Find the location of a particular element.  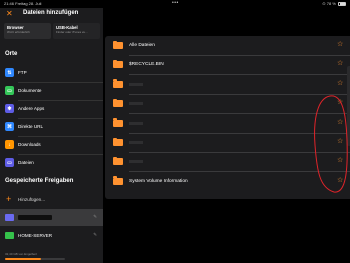

link-icon: ⌘ is located at coordinates (9, 126).